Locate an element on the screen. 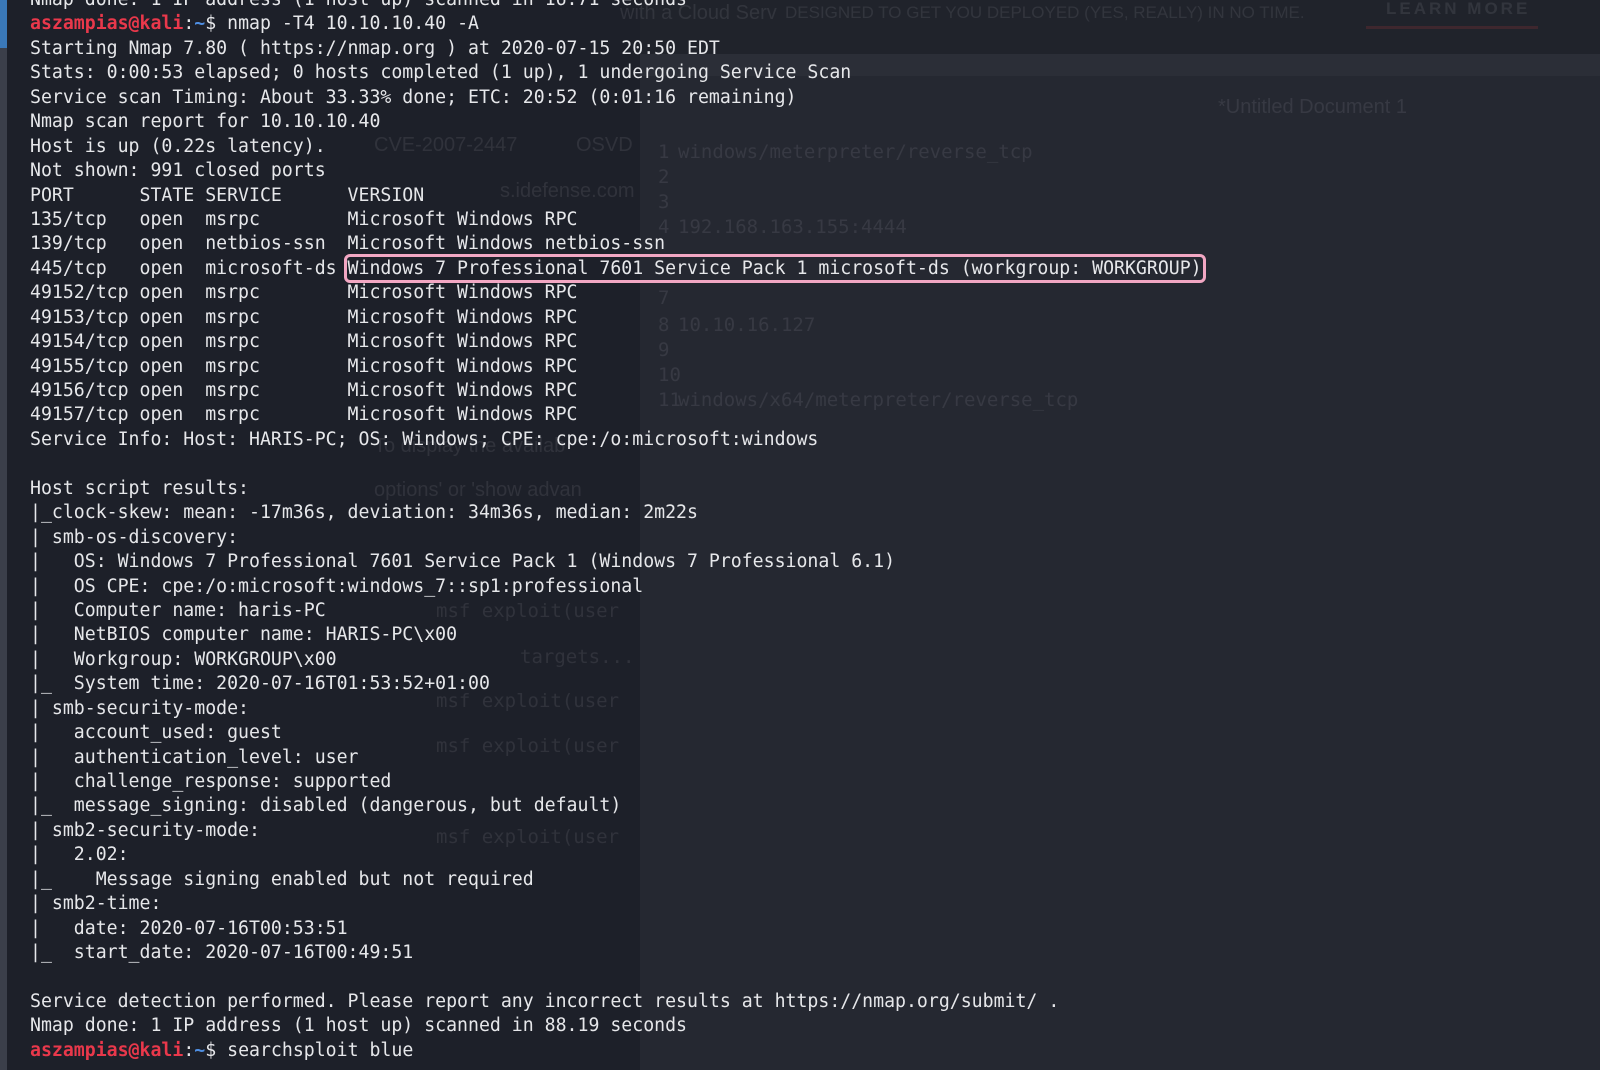 Image resolution: width=1600 pixels, height=1070 pixels. terminal-prompt-line: aszampias@kali:~$ searchsploit blue is located at coordinates (810, 1051).